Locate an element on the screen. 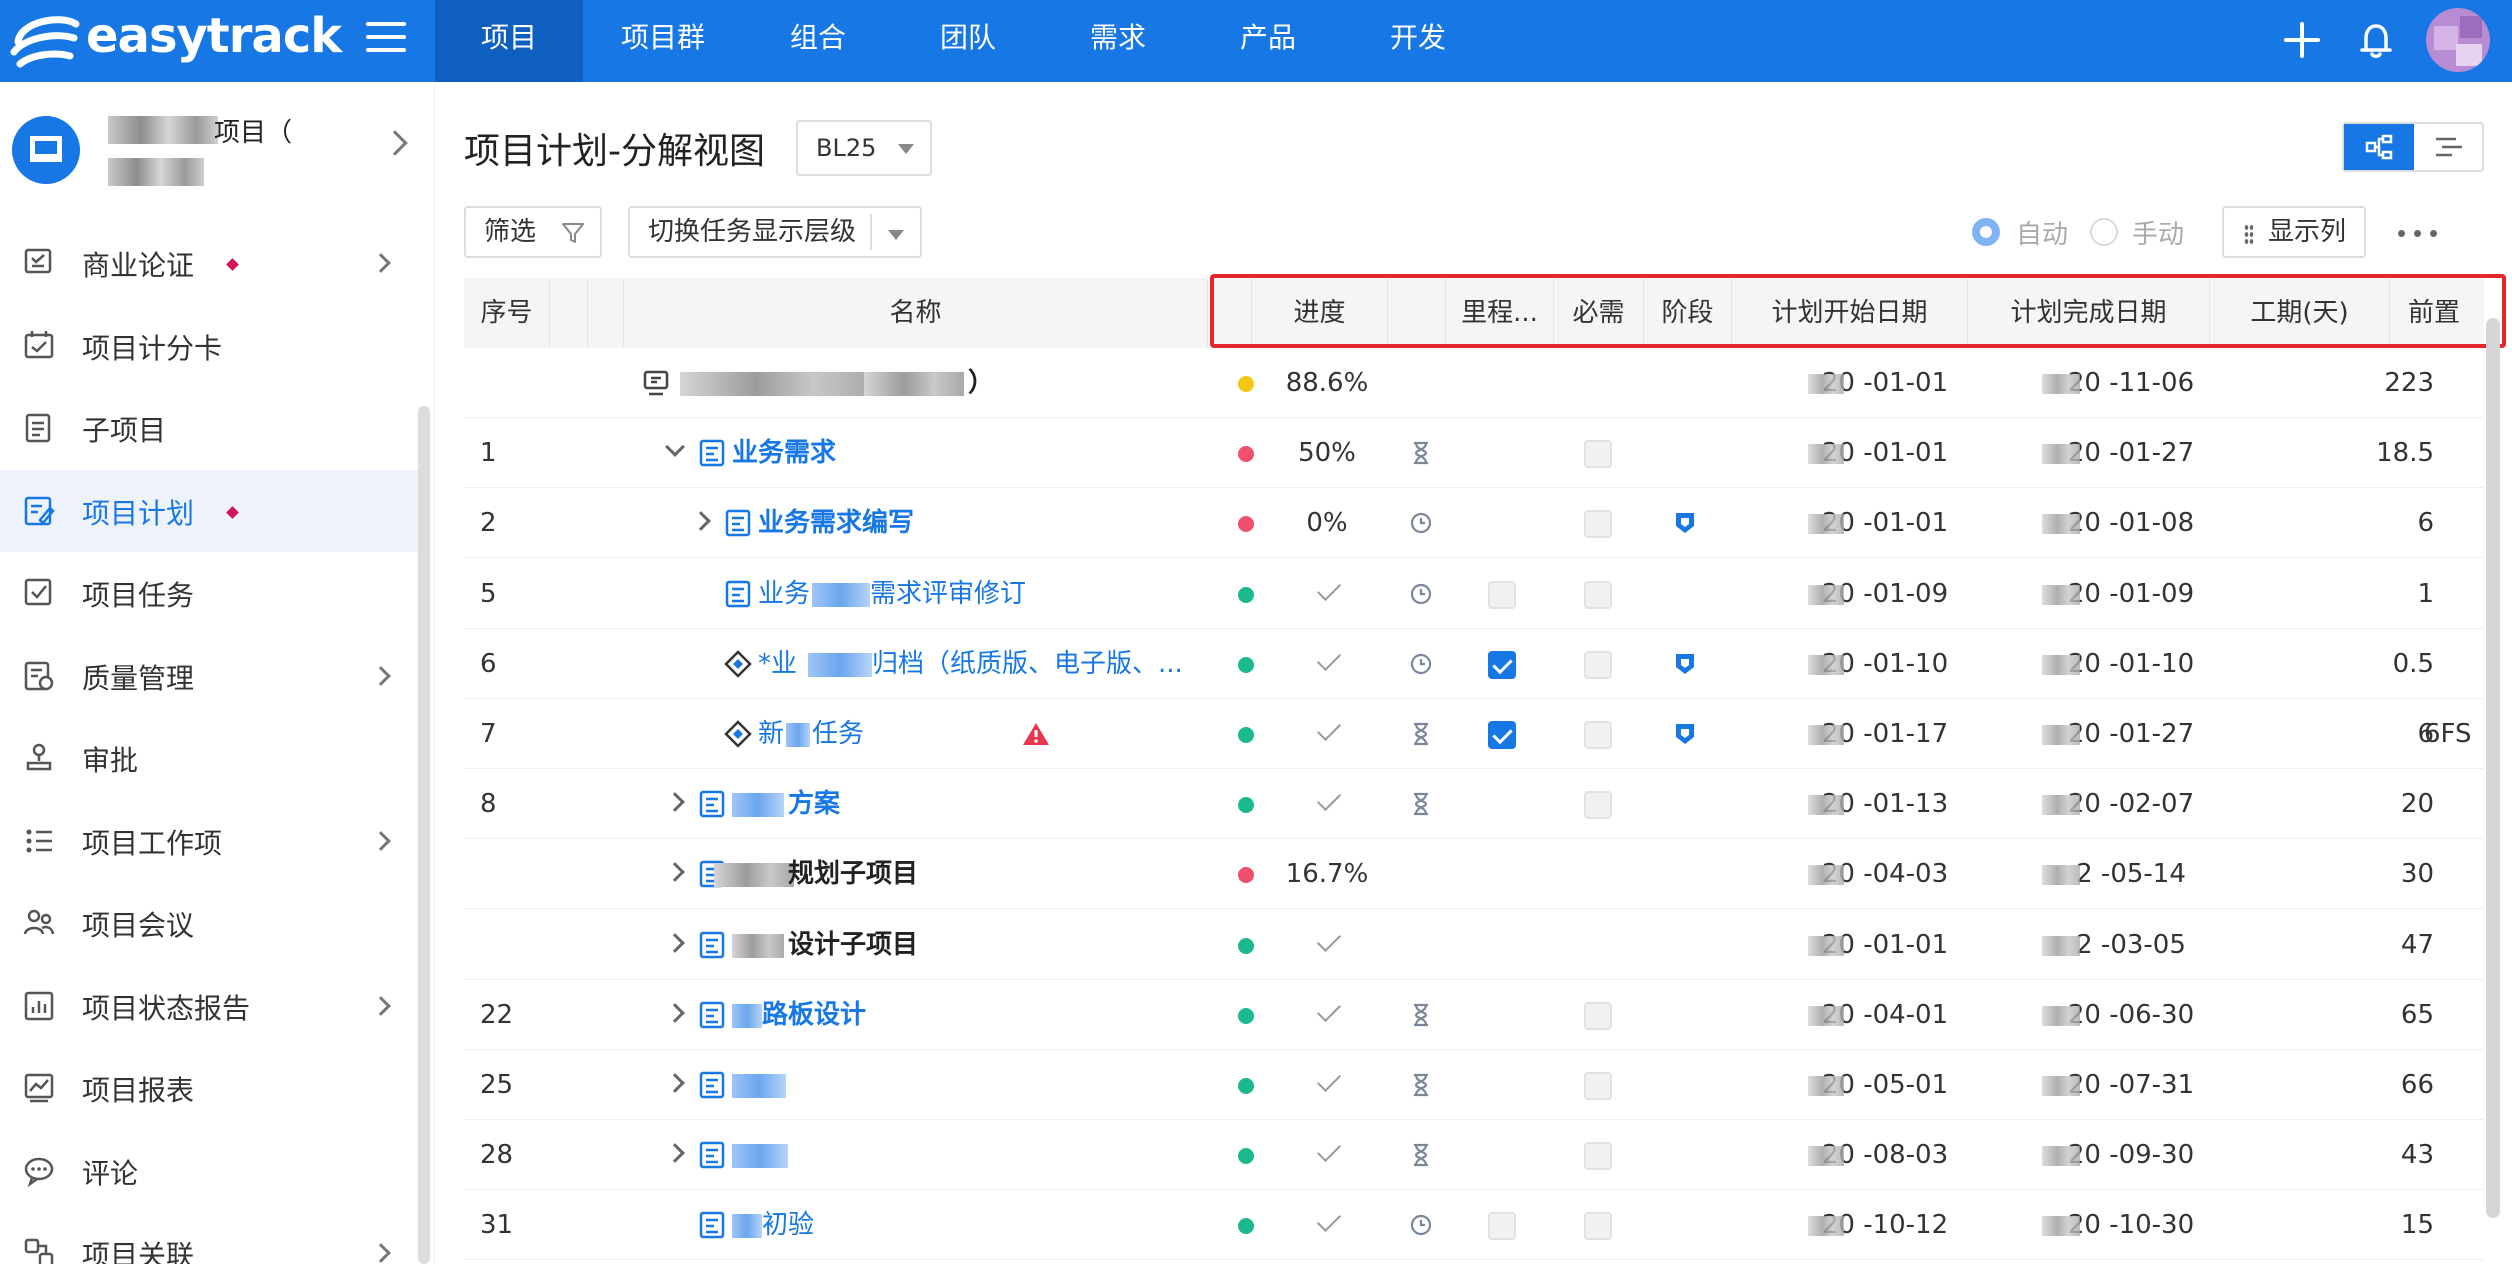 This screenshot has width=2512, height=1264. menu-toggle-button is located at coordinates (386, 40).